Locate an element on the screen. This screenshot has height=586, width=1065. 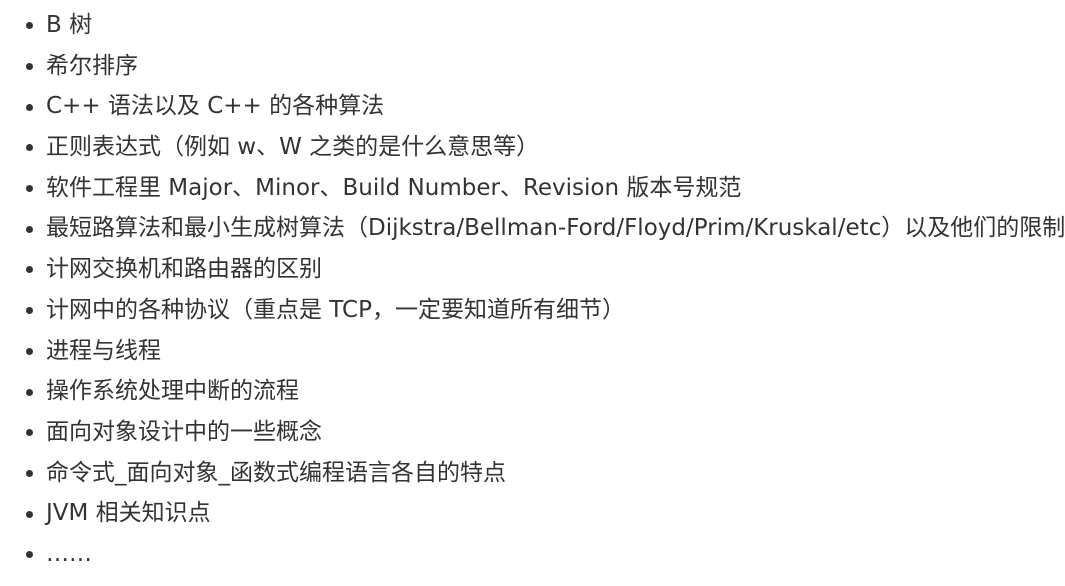
list-item: 计网中的各种协议（重点是 TCP，一定要知道所有细节） is located at coordinates (532, 310).